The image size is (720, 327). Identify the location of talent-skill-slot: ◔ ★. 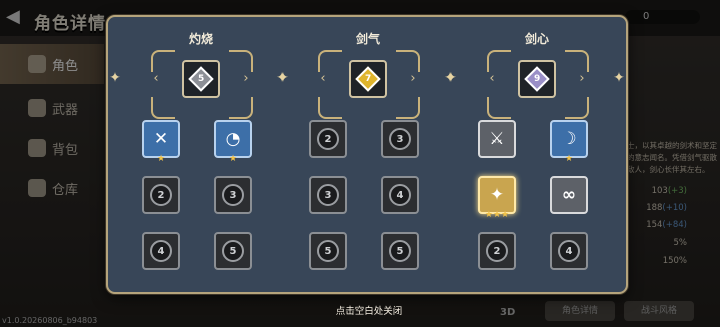
(233, 142).